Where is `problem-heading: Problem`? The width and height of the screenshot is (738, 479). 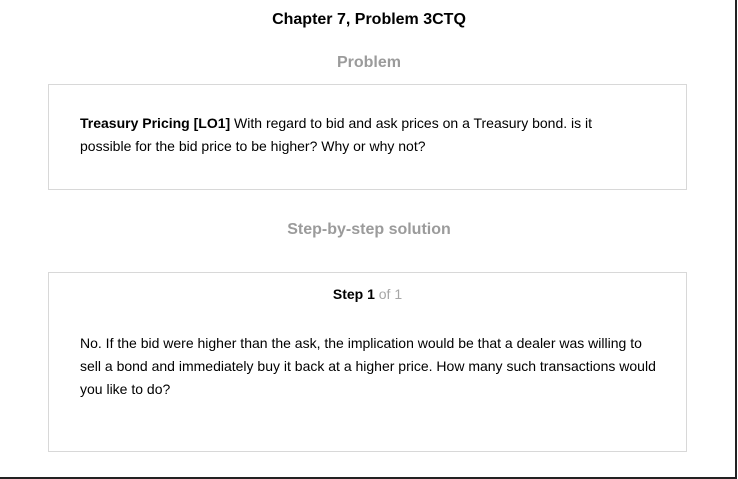
problem-heading: Problem is located at coordinates (368, 62).